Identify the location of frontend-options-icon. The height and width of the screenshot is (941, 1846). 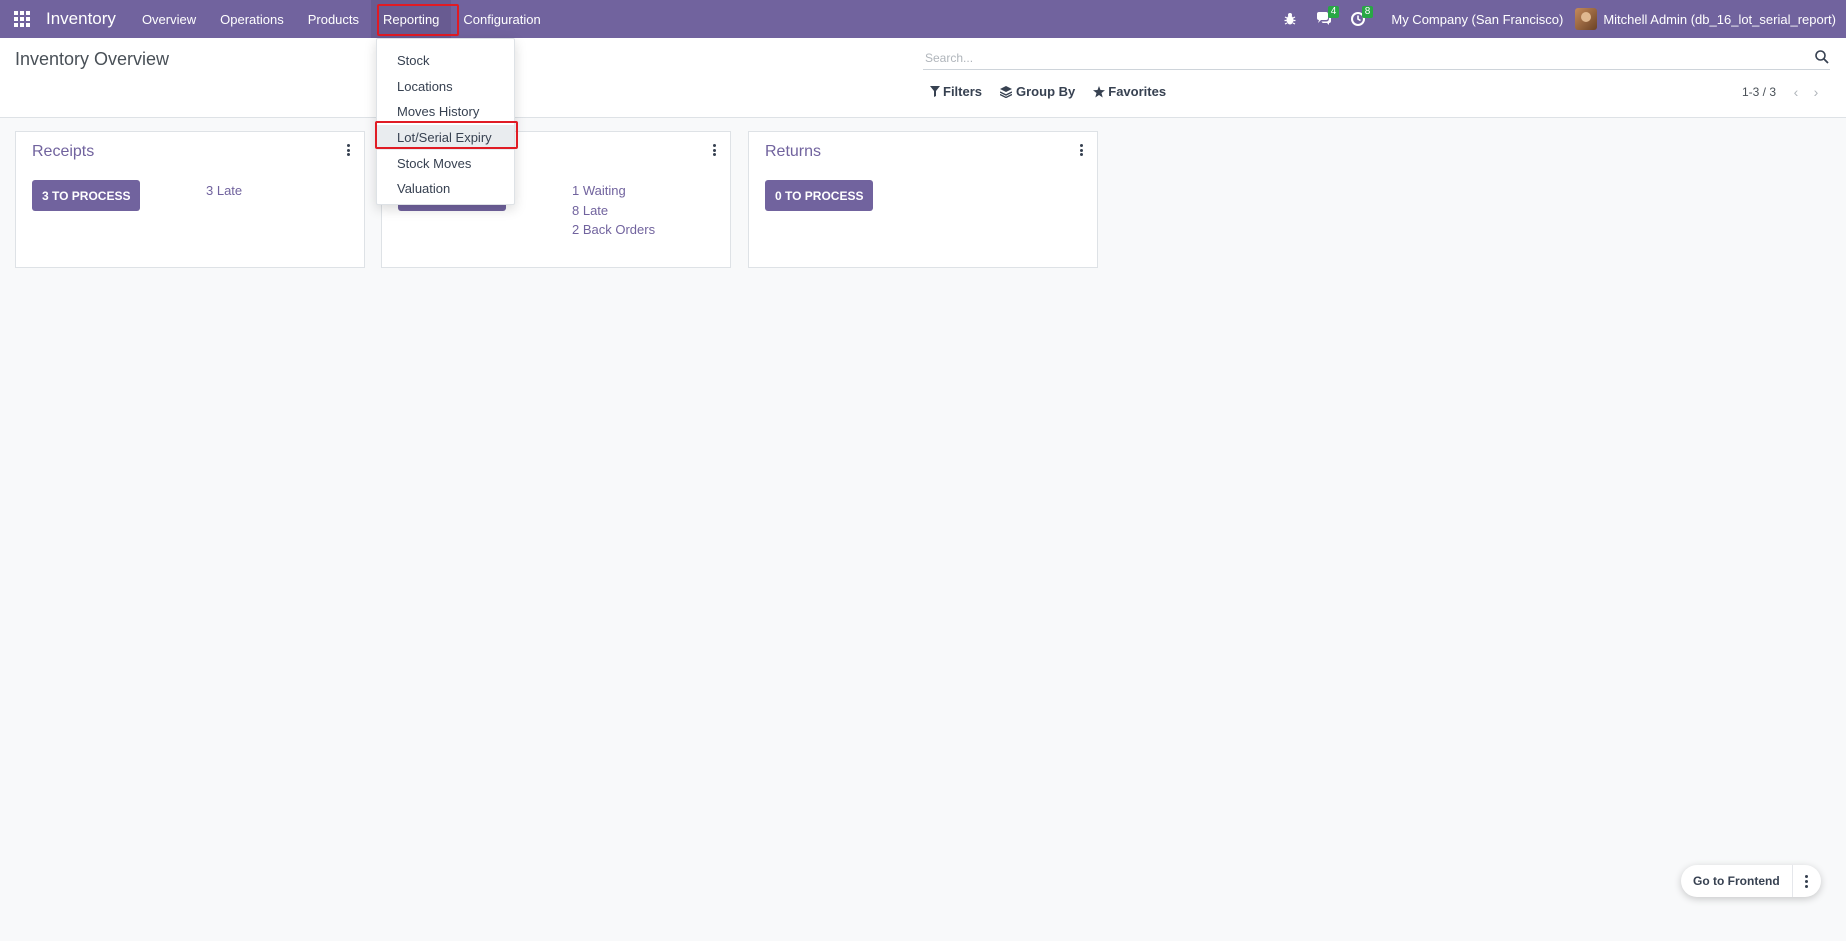
(1807, 881).